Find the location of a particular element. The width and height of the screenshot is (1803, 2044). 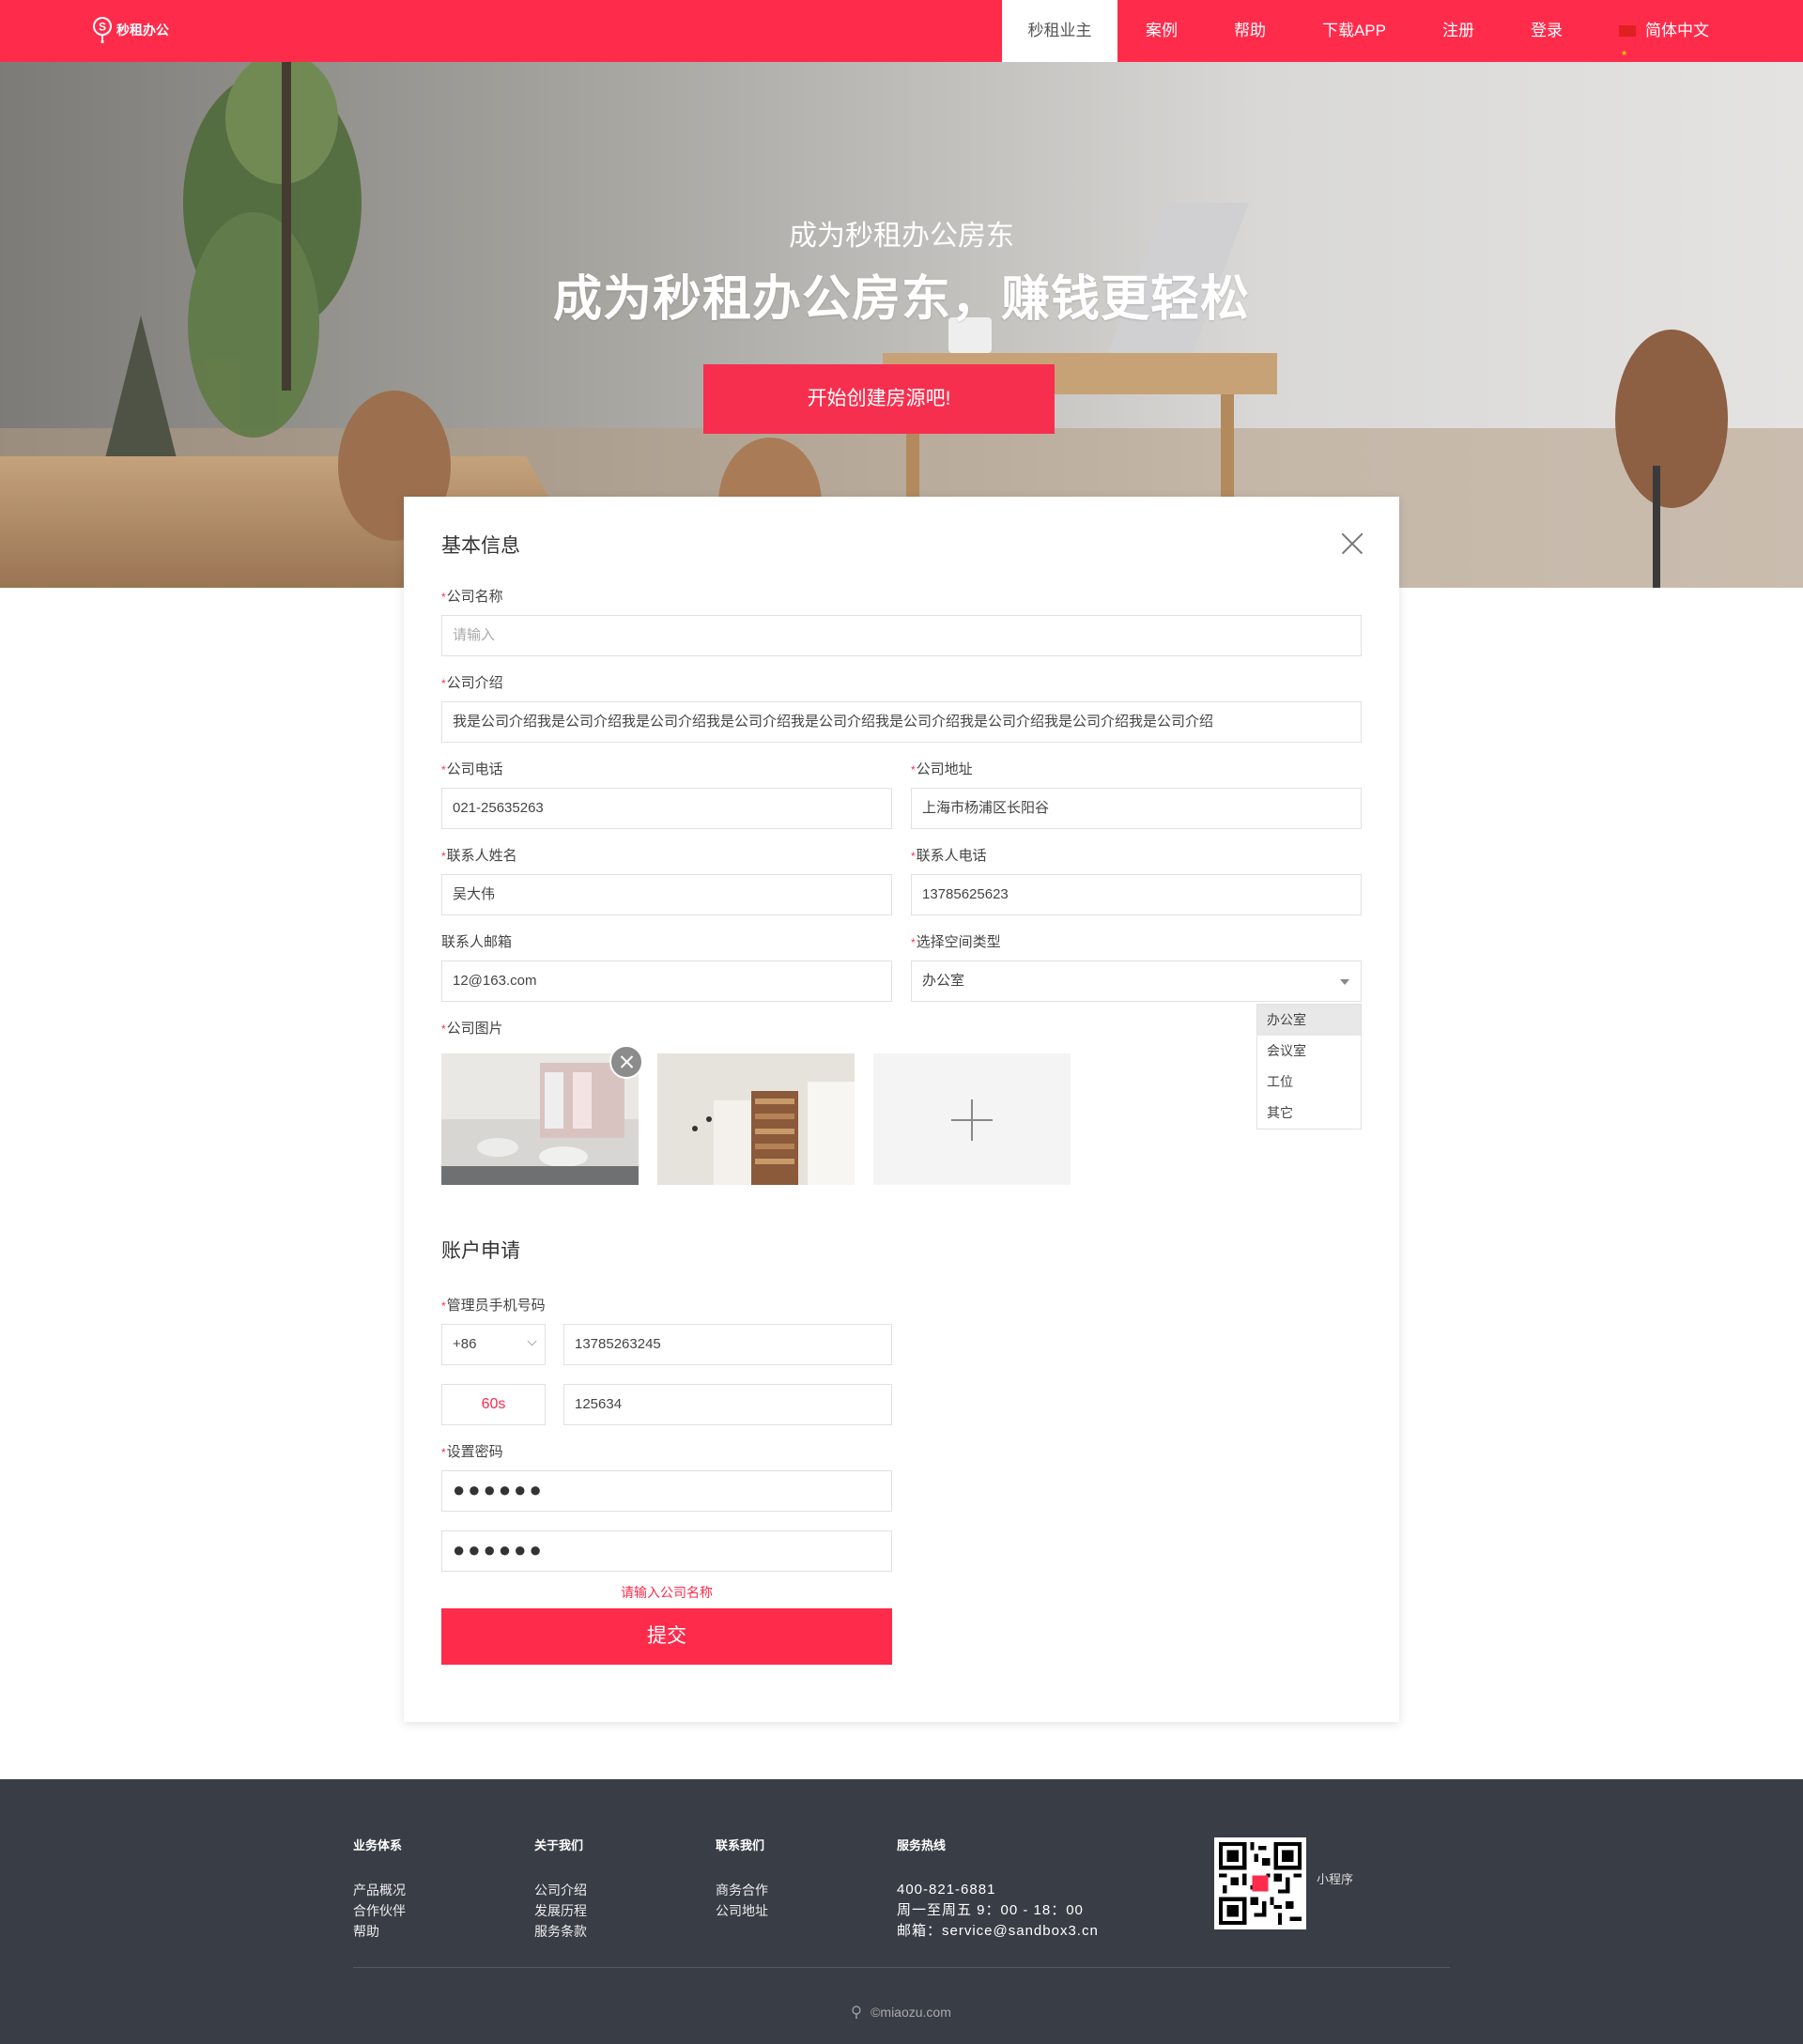

confirm-password-input: ●●●●●● is located at coordinates (666, 1551).